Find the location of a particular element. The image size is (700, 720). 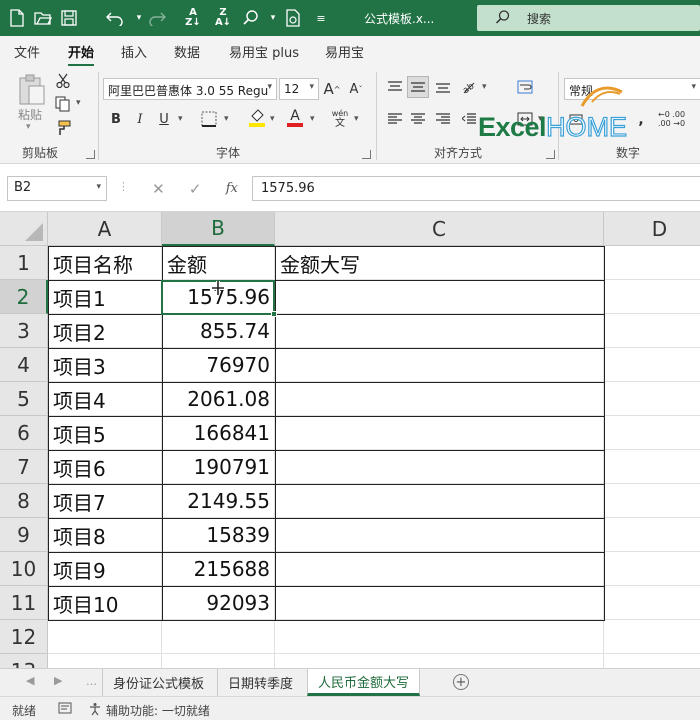

fill-handle is located at coordinates (274, 314).